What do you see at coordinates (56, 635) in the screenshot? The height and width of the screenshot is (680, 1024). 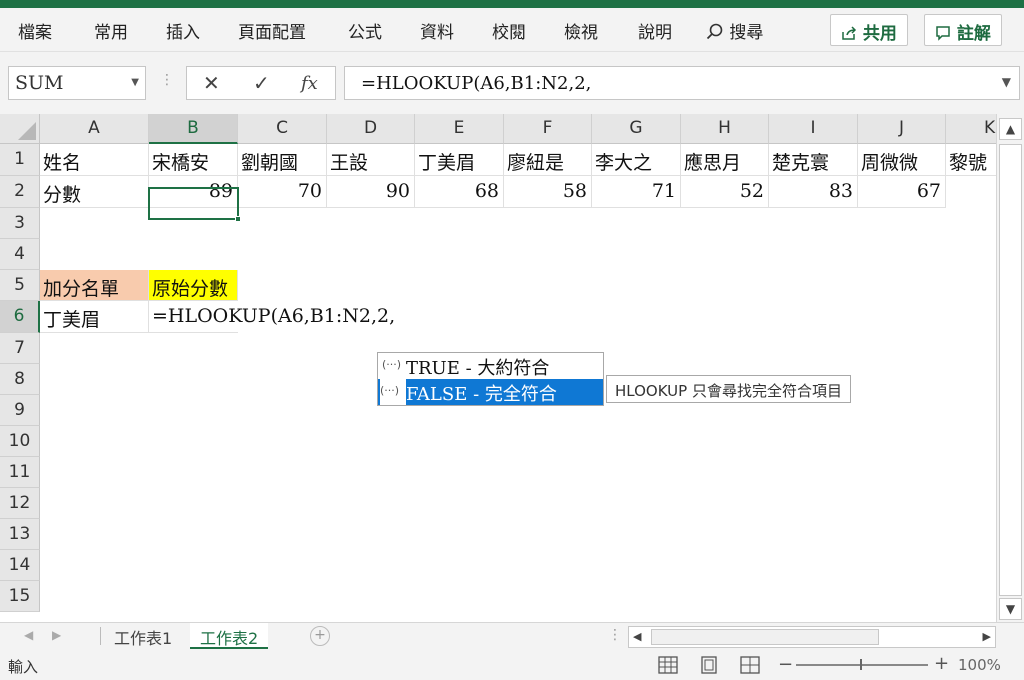 I see `next-sheet-icon: ▶` at bounding box center [56, 635].